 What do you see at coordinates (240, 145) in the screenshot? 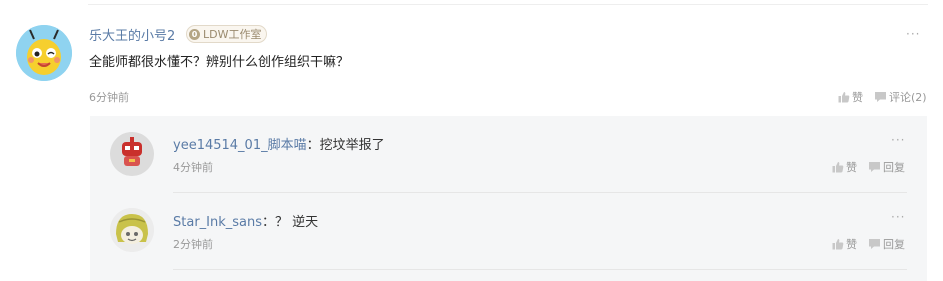
I see `reply-username: yee14514_01_脚本喵` at bounding box center [240, 145].